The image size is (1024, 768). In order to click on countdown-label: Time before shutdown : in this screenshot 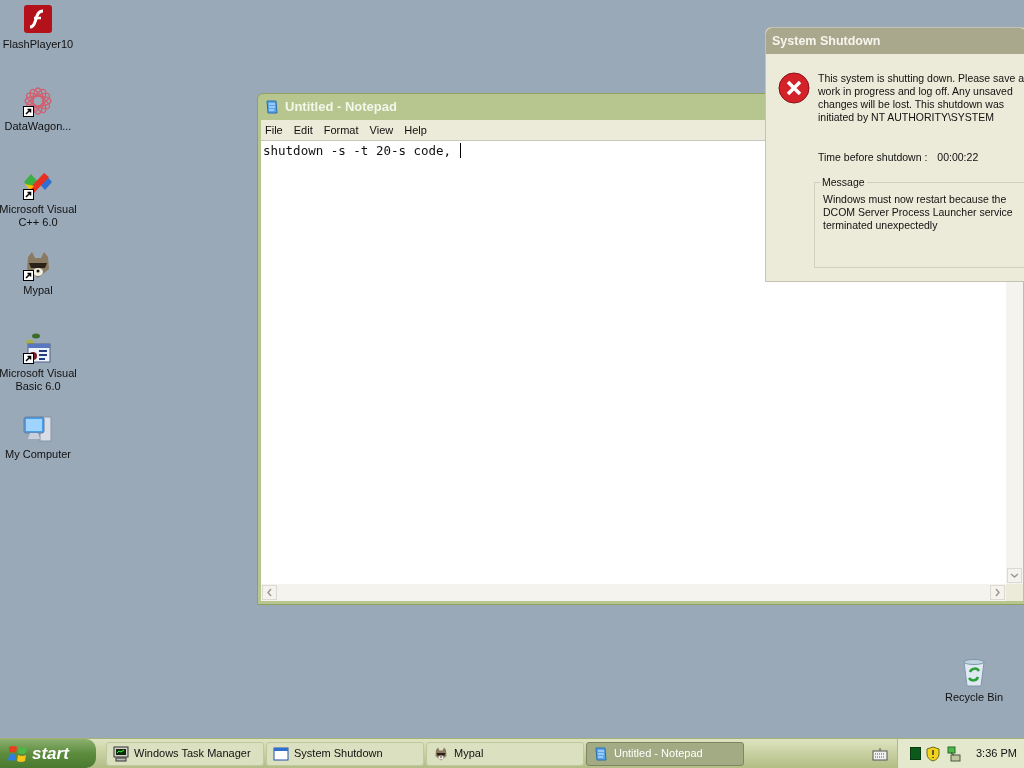, I will do `click(873, 157)`.